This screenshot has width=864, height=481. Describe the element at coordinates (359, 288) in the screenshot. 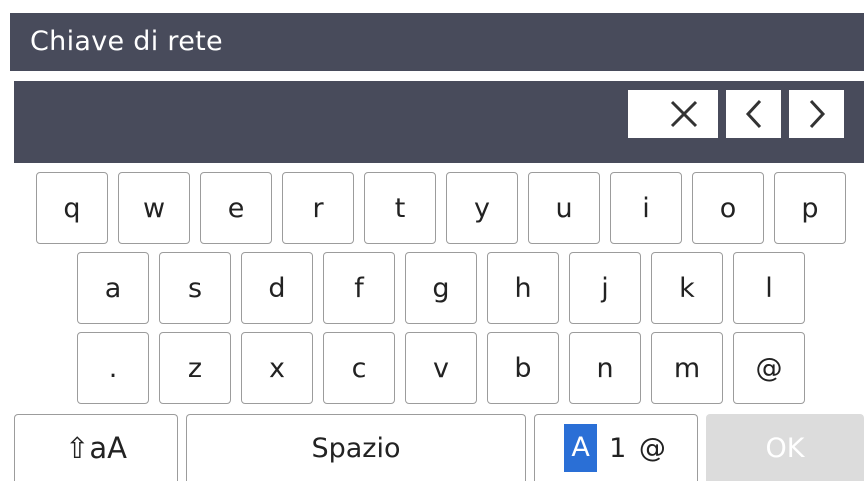

I see `key-f: f` at that location.